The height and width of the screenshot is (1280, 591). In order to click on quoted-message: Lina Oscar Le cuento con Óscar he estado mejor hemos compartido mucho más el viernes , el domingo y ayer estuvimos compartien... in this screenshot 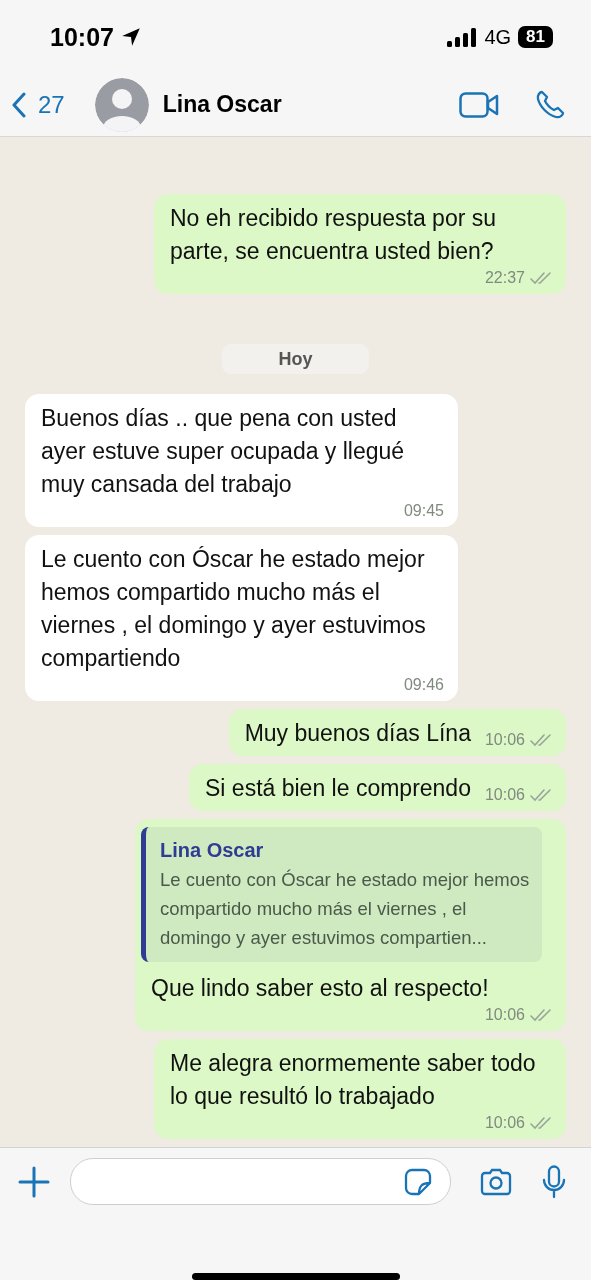, I will do `click(341, 894)`.